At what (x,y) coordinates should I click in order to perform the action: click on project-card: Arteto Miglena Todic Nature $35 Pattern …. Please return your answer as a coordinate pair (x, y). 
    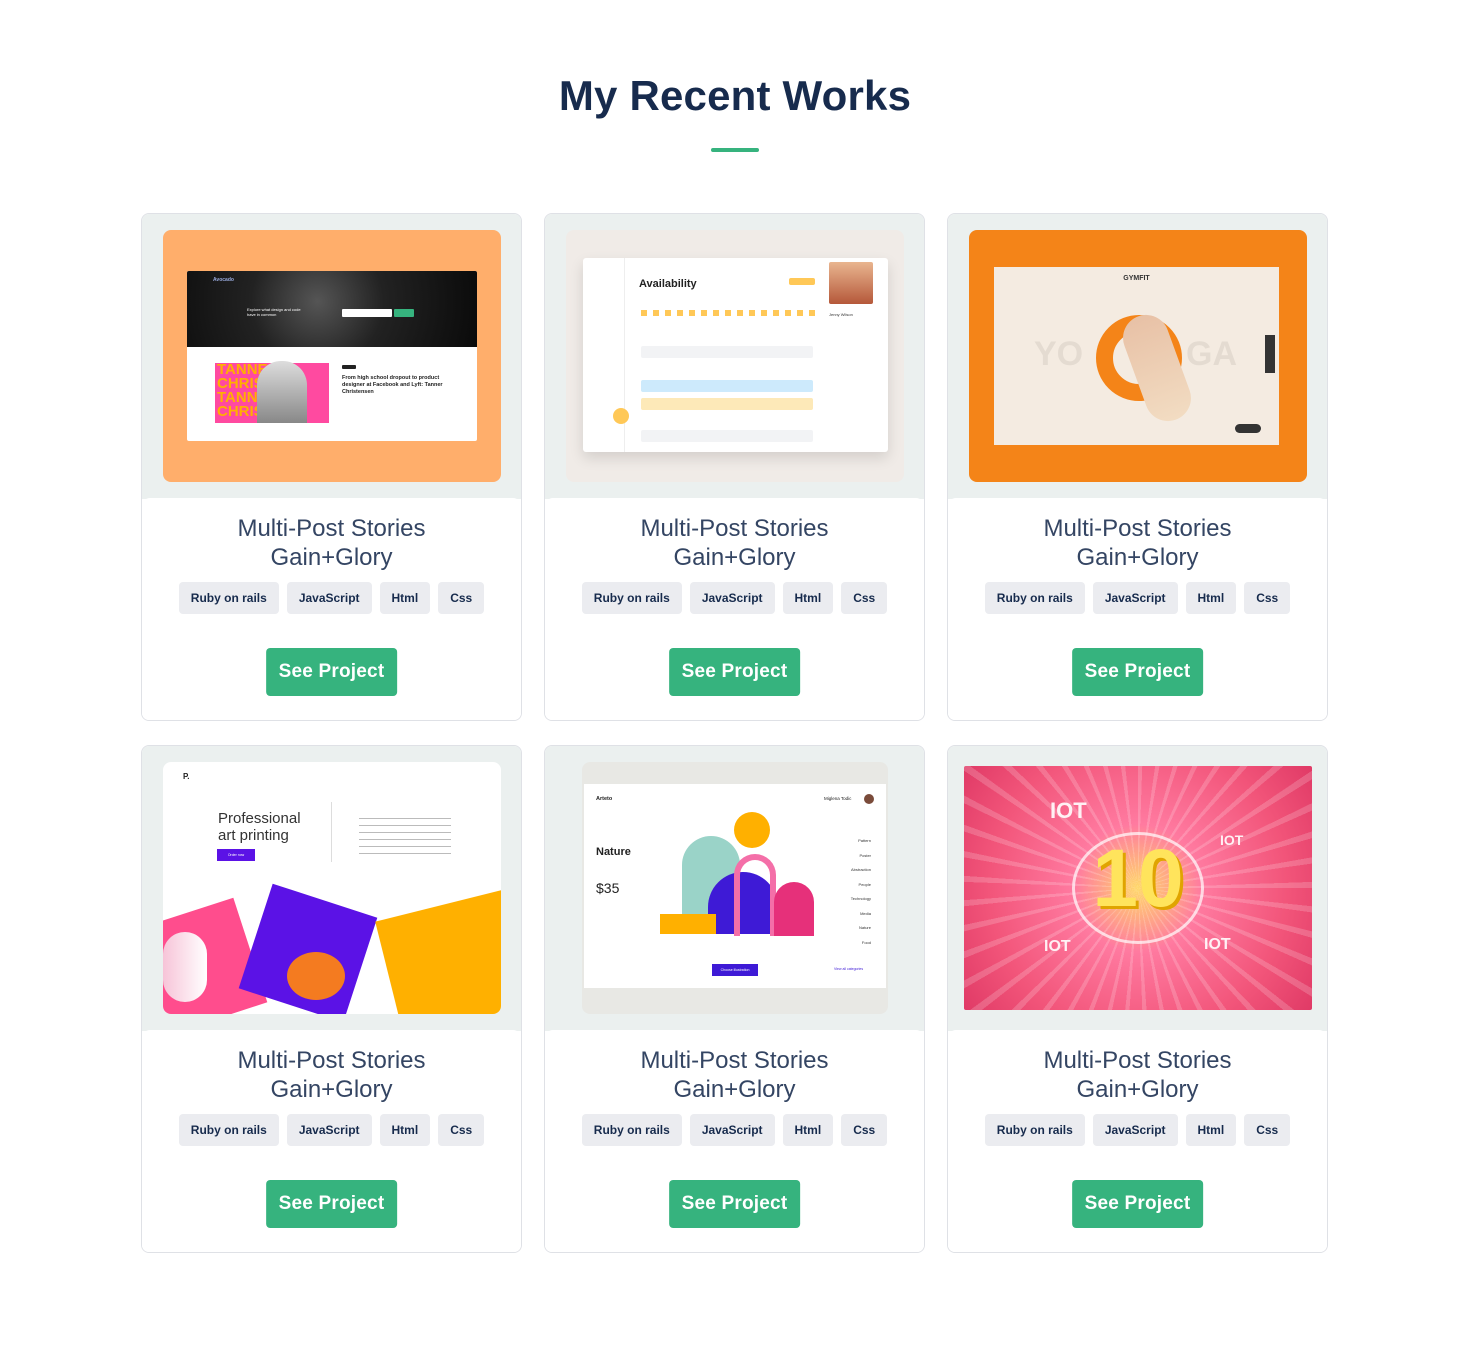
    Looking at the image, I should click on (734, 999).